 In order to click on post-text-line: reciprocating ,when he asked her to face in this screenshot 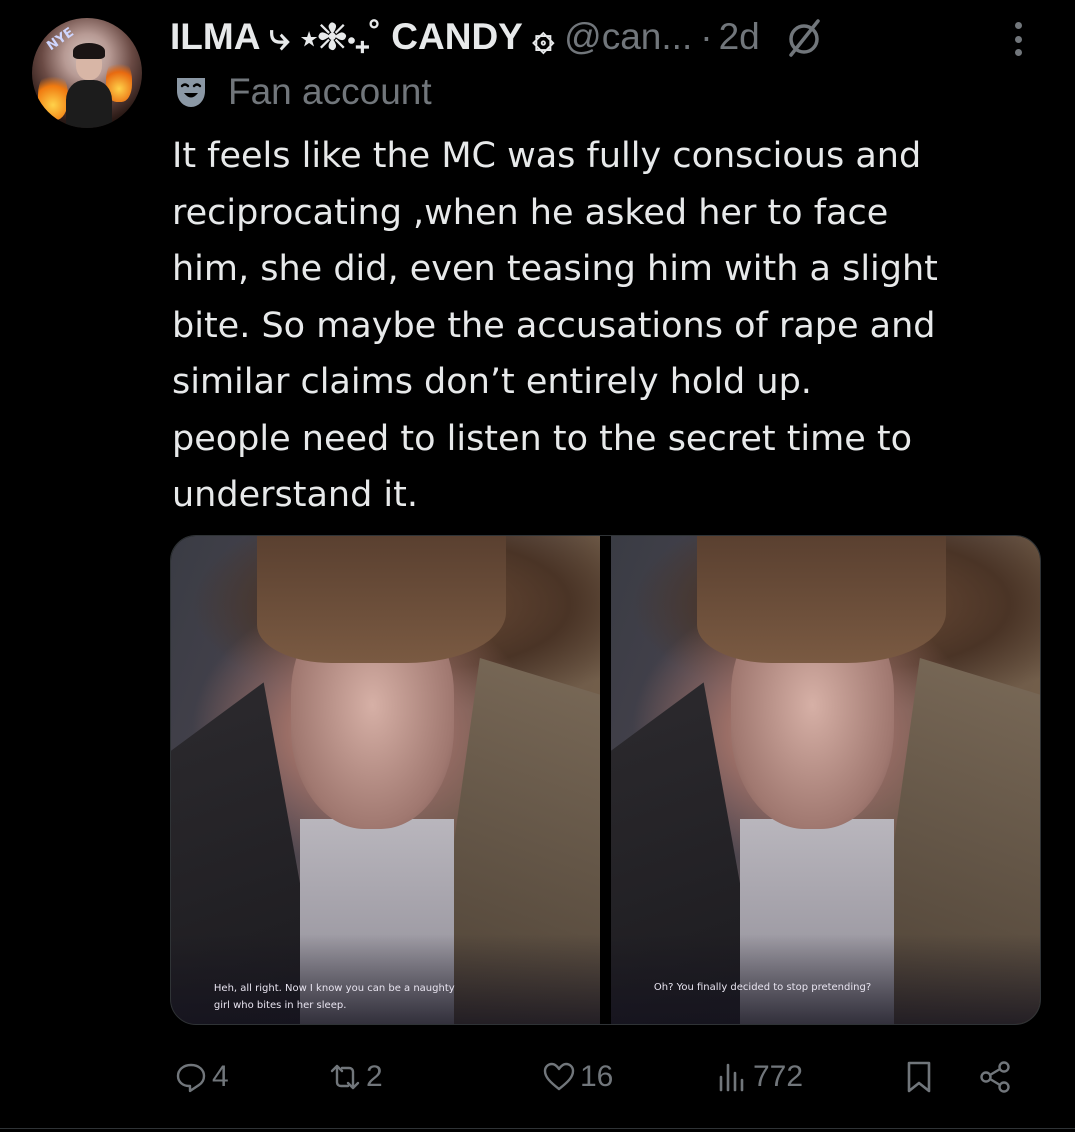, I will do `click(530, 212)`.